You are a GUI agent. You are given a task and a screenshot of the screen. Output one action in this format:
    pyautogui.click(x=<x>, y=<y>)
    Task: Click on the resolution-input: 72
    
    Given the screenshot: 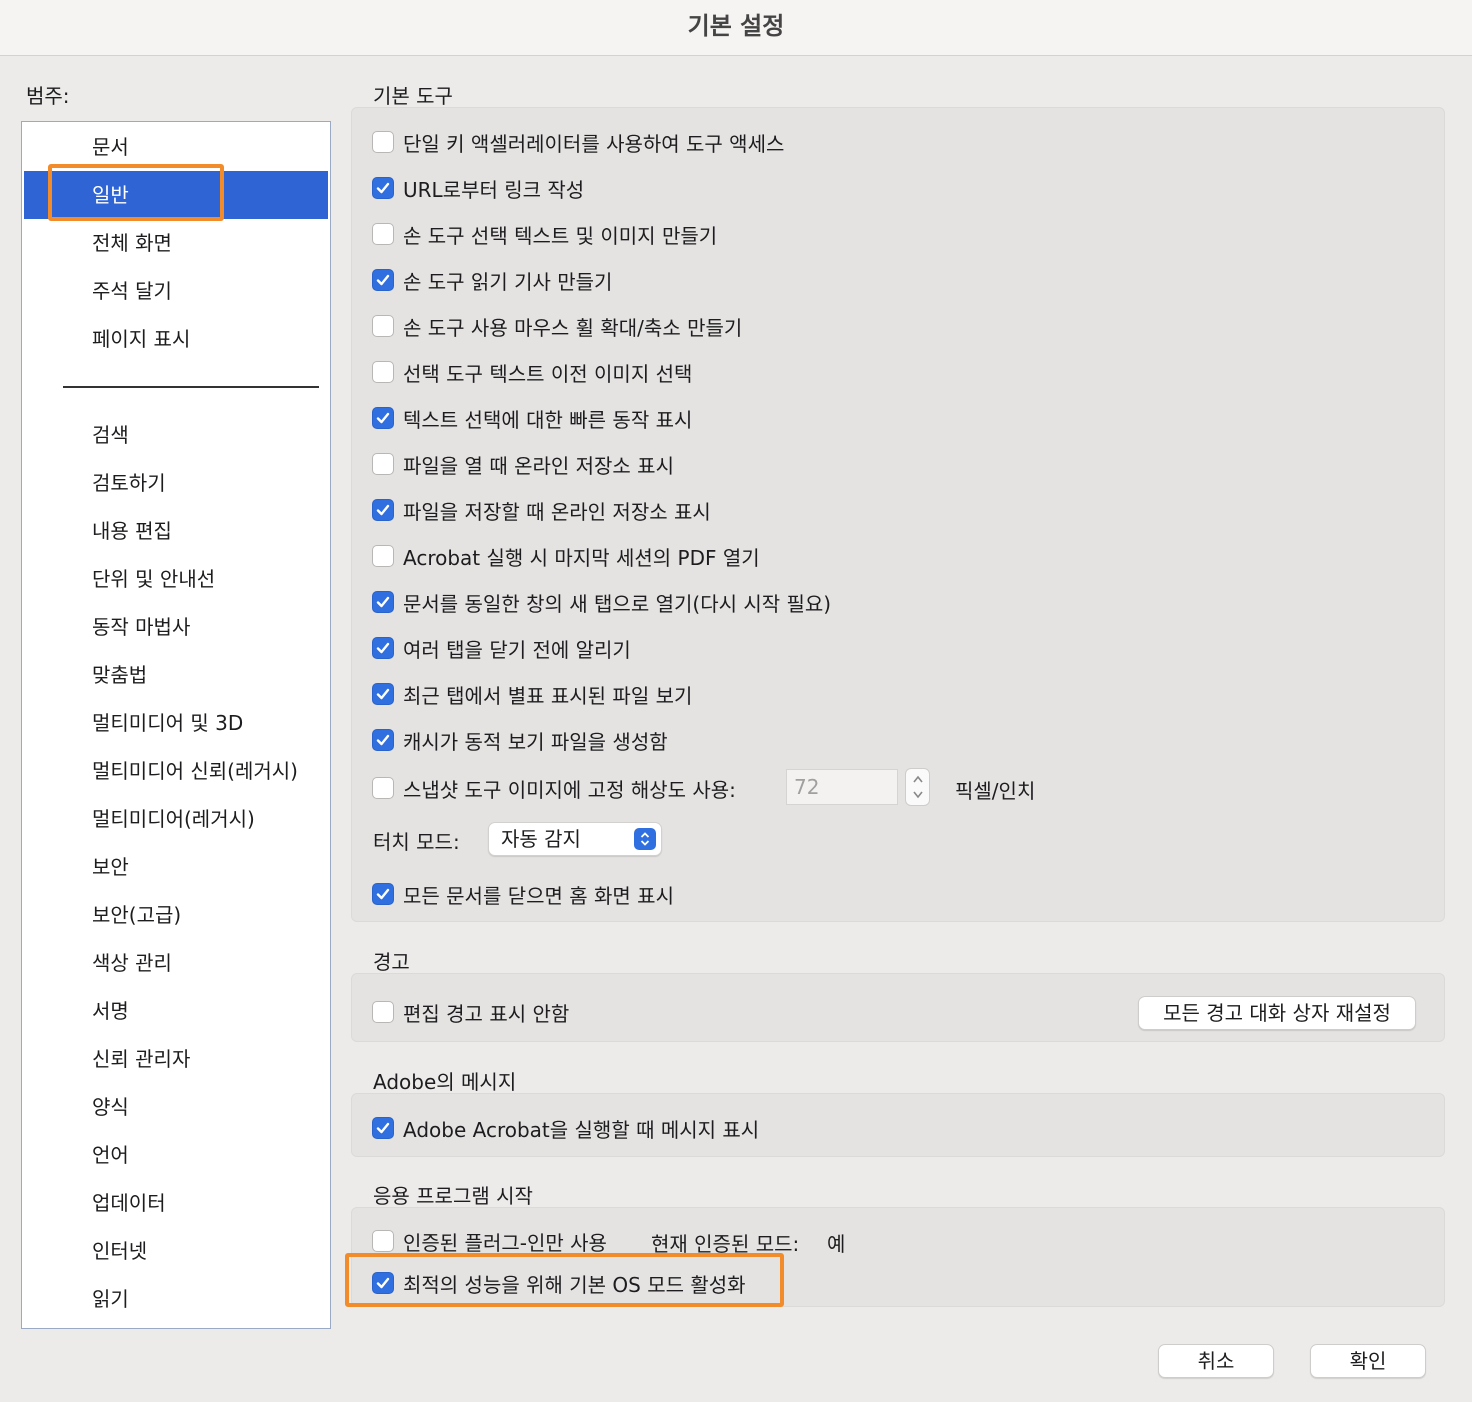 What is the action you would take?
    pyautogui.click(x=842, y=787)
    